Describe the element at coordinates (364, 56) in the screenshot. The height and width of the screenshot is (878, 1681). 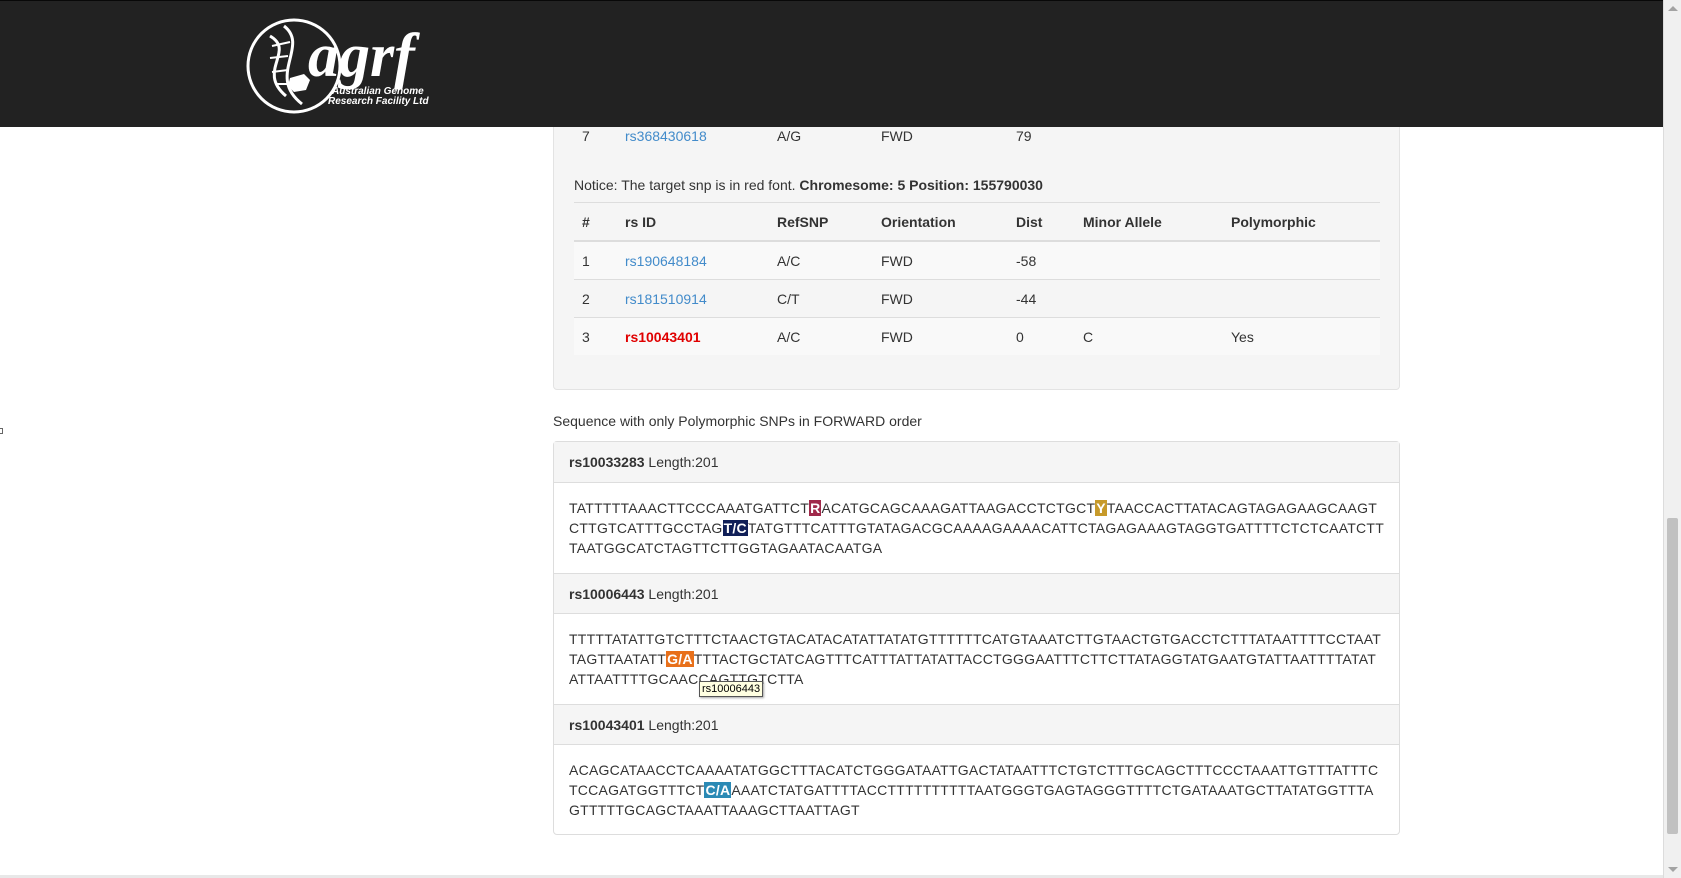
I see `logo-text: agrf` at that location.